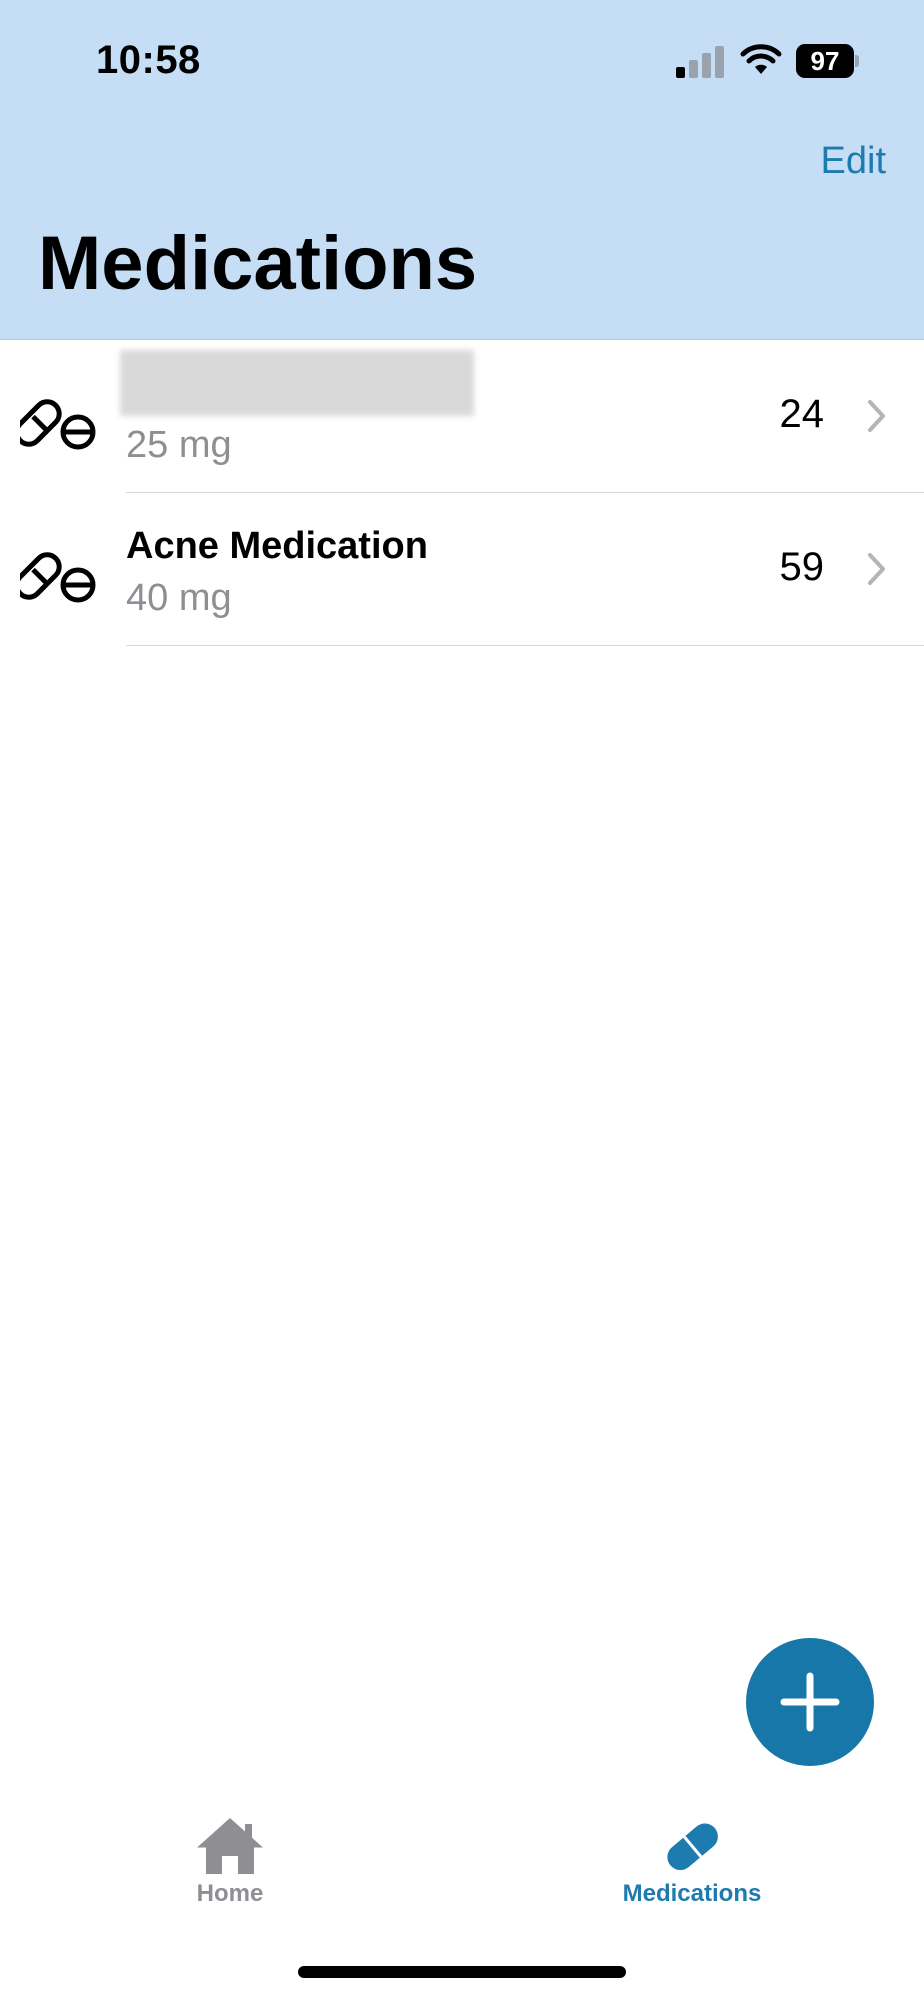 The height and width of the screenshot is (2000, 924). Describe the element at coordinates (802, 567) in the screenshot. I see `medication-count: 59` at that location.